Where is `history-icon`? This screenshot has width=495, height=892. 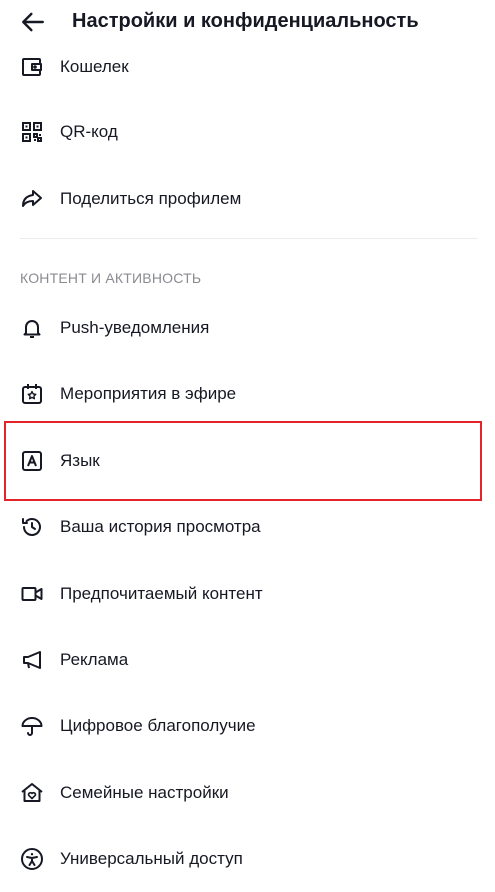 history-icon is located at coordinates (32, 527).